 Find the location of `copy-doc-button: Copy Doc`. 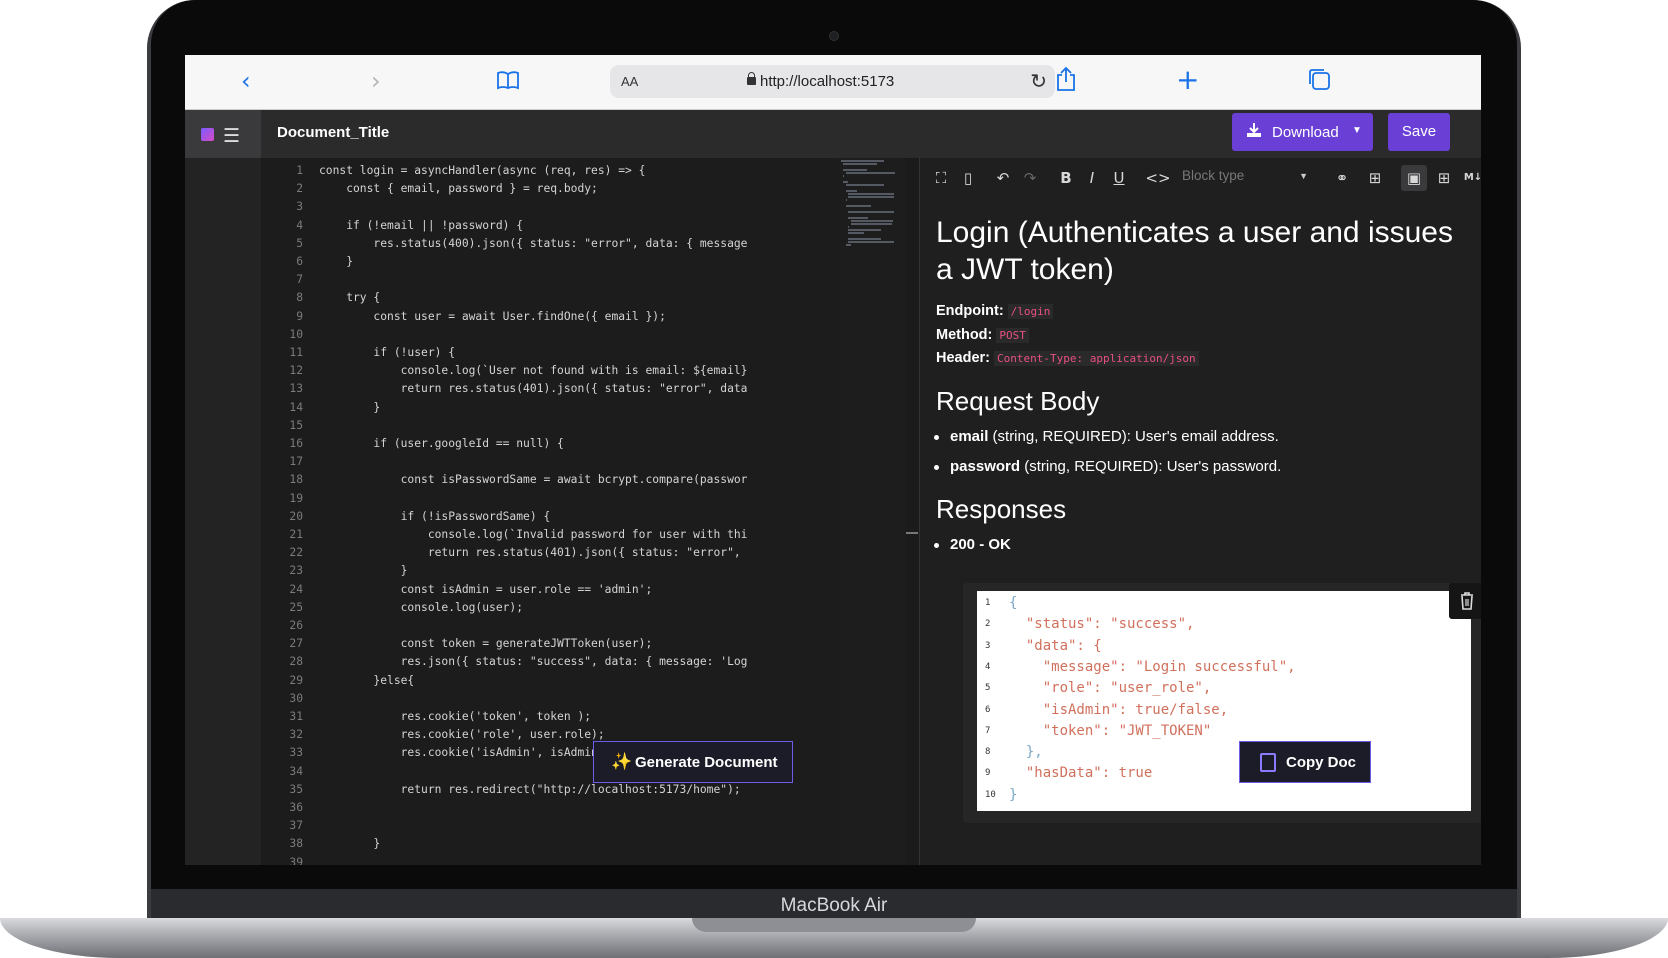

copy-doc-button: Copy Doc is located at coordinates (1305, 762).